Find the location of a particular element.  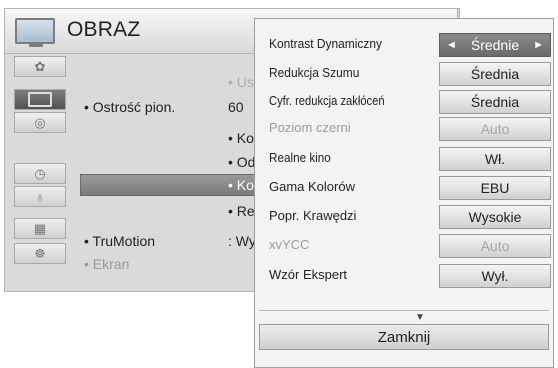

setting-value: Wył. is located at coordinates (495, 276).